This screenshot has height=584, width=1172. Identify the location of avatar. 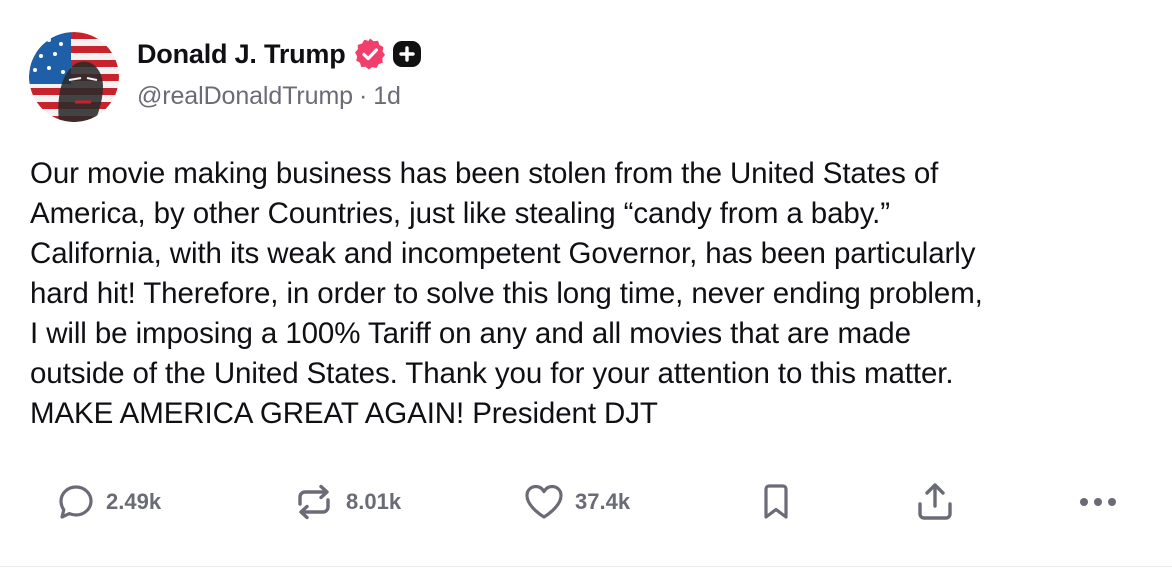
(74, 77).